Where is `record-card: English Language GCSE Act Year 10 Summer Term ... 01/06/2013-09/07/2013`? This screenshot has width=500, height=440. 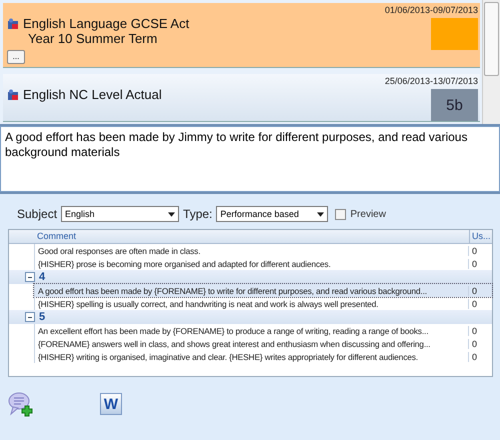 record-card: English Language GCSE Act Year 10 Summer Term ... 01/06/2013-09/07/2013 is located at coordinates (241, 35).